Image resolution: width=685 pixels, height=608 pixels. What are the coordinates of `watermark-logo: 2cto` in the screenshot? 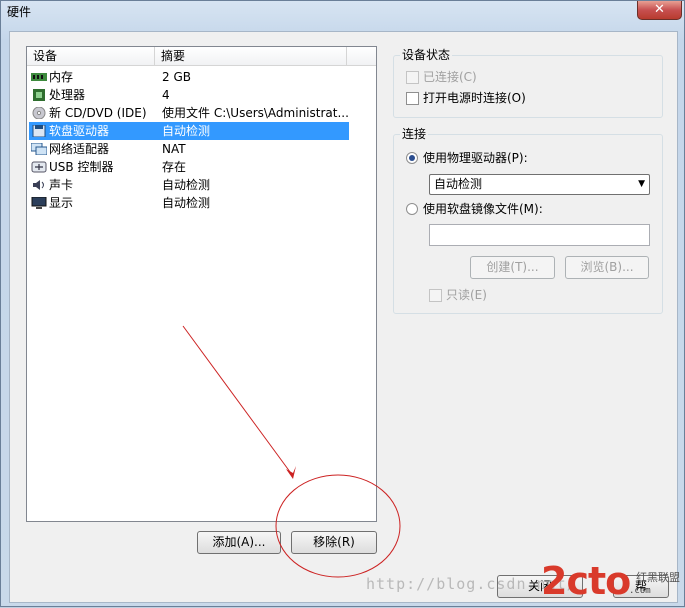 It's located at (586, 581).